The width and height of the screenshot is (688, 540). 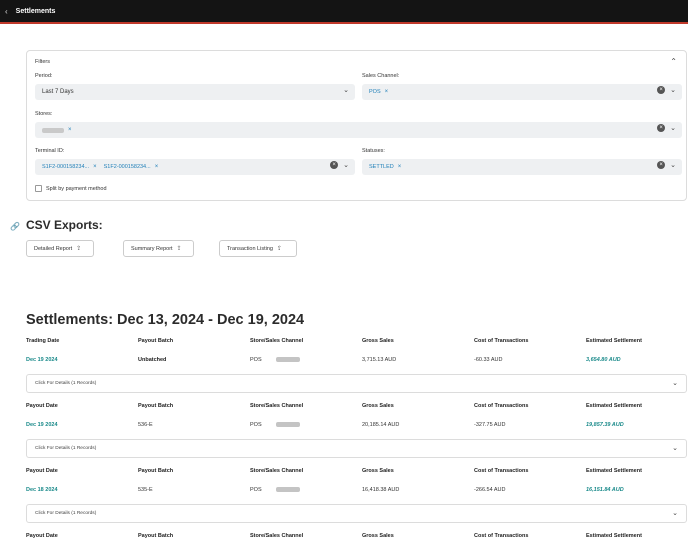 What do you see at coordinates (60, 248) in the screenshot?
I see `detailed-report-button: Detailed Report ⇪` at bounding box center [60, 248].